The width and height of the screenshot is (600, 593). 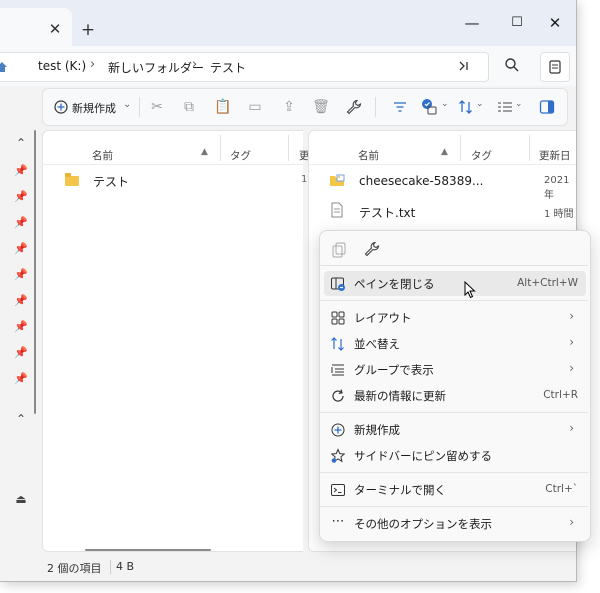 What do you see at coordinates (55, 29) in the screenshot?
I see `tab-close-icon: ✕` at bounding box center [55, 29].